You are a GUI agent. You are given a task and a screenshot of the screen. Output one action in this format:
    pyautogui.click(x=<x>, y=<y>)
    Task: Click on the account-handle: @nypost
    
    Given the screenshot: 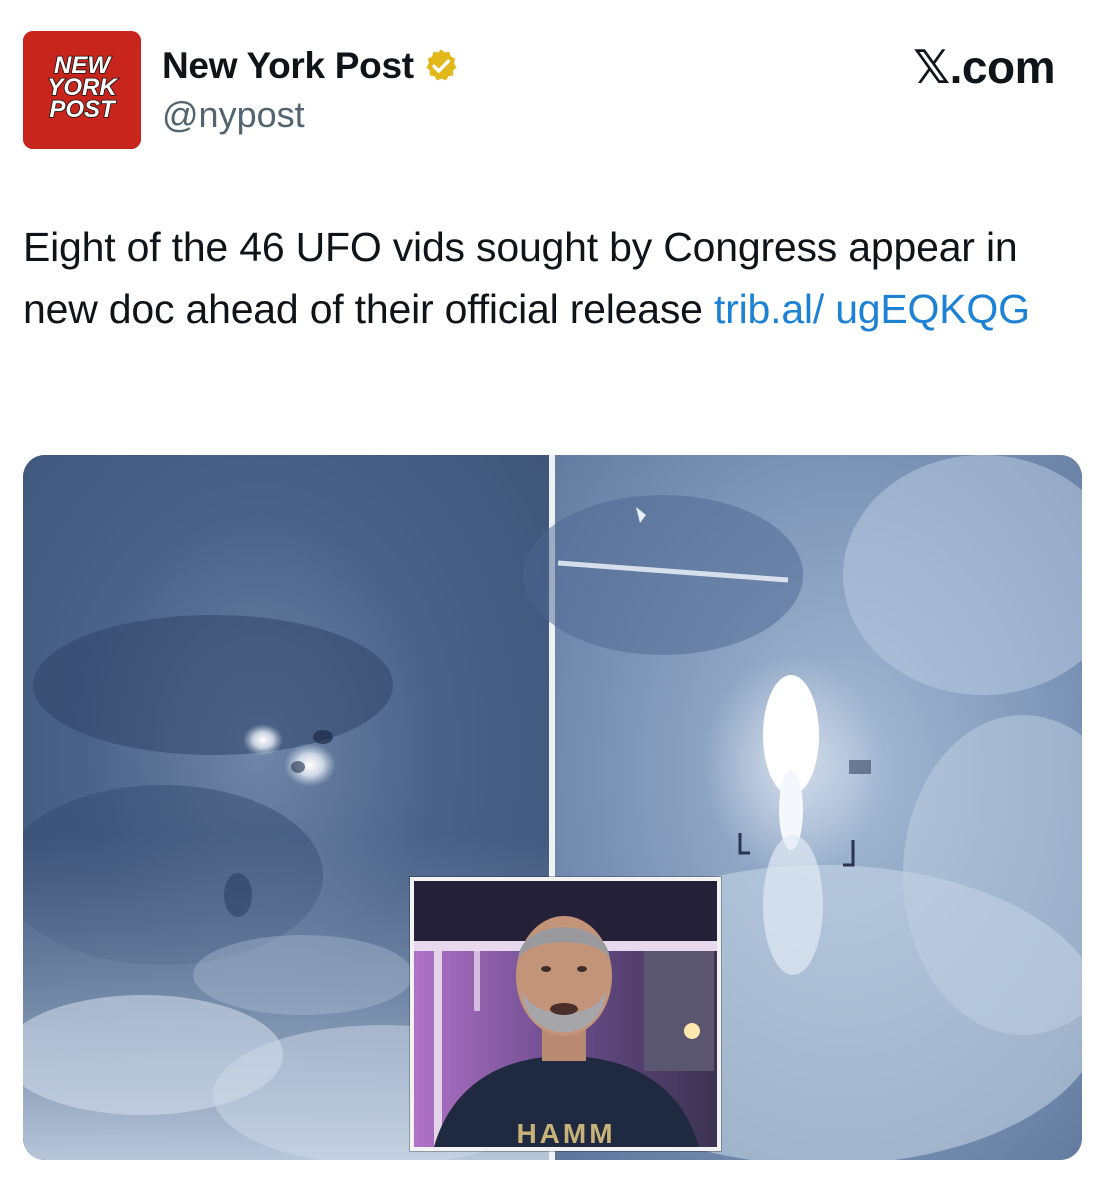 What is the action you would take?
    pyautogui.click(x=233, y=115)
    